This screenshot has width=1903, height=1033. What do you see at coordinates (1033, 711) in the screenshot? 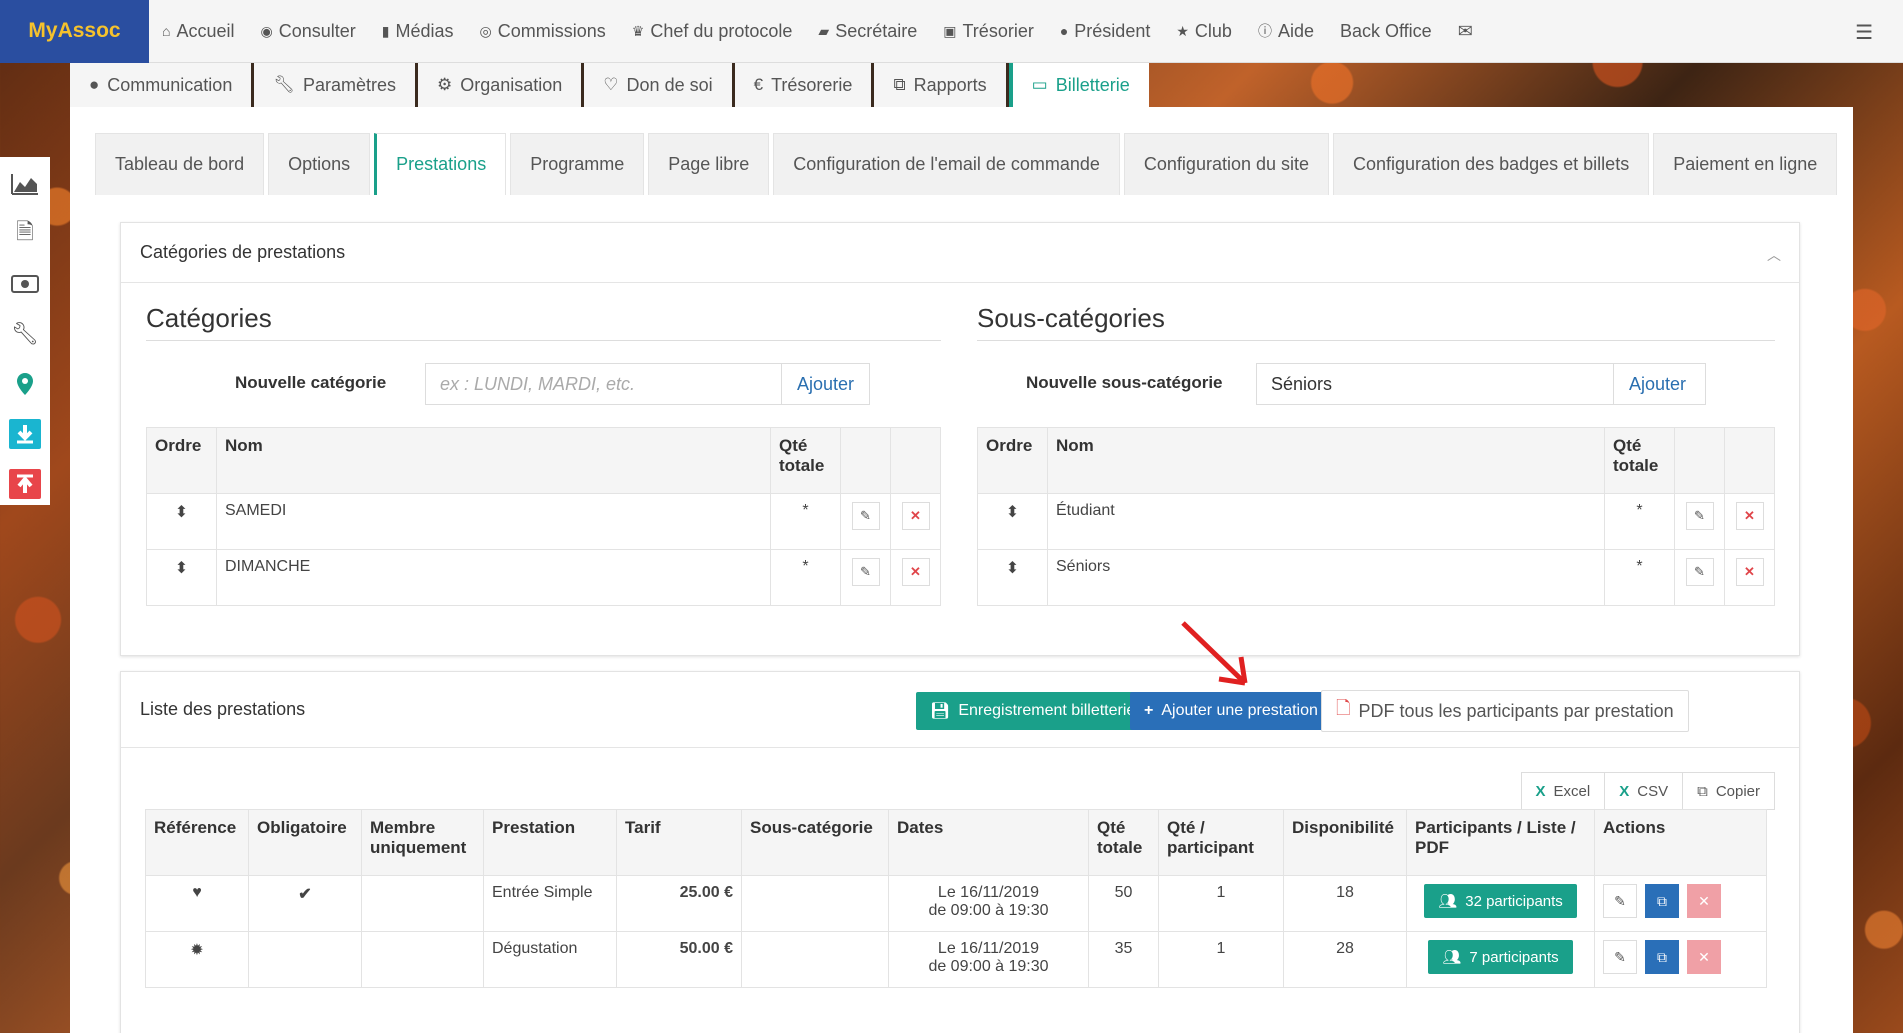
I see `save-billetterie-button: 💾︎ Enregistrement billetterie` at bounding box center [1033, 711].